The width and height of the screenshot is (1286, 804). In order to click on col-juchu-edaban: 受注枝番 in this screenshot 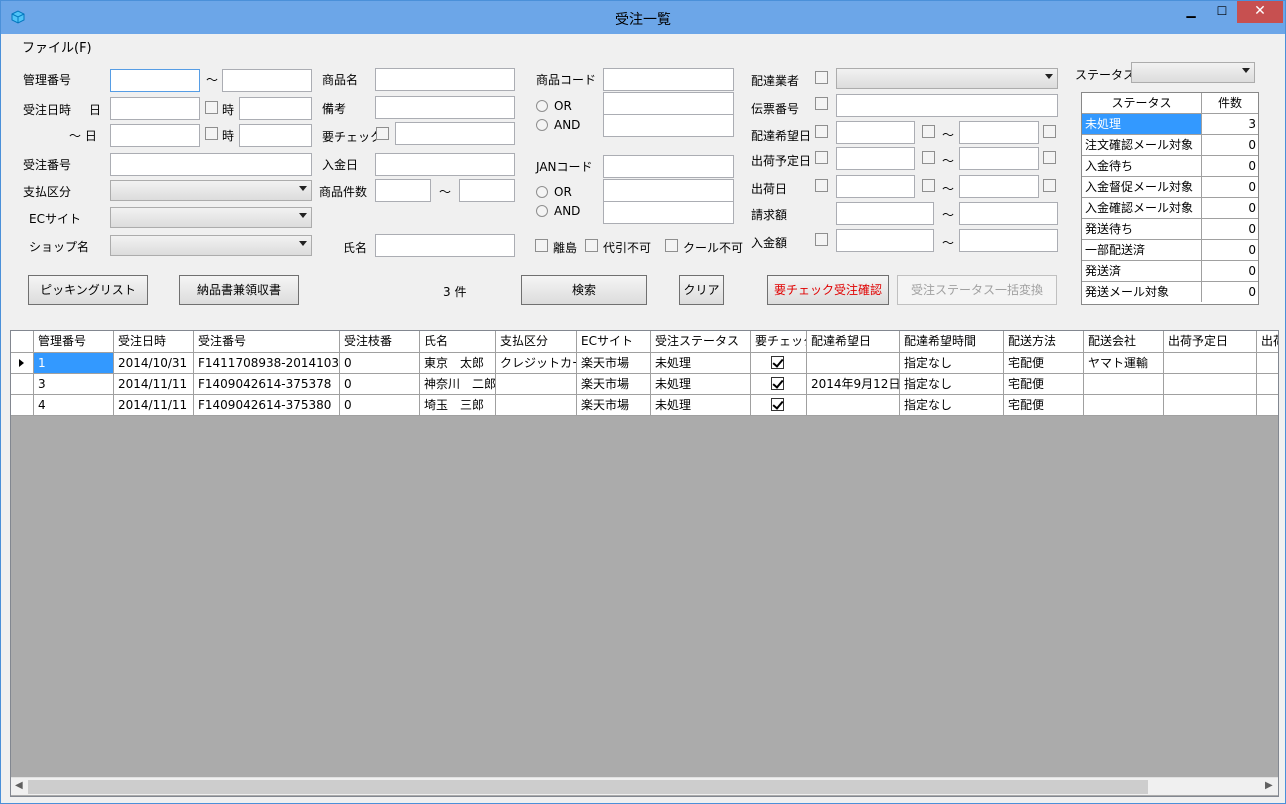, I will do `click(380, 342)`.